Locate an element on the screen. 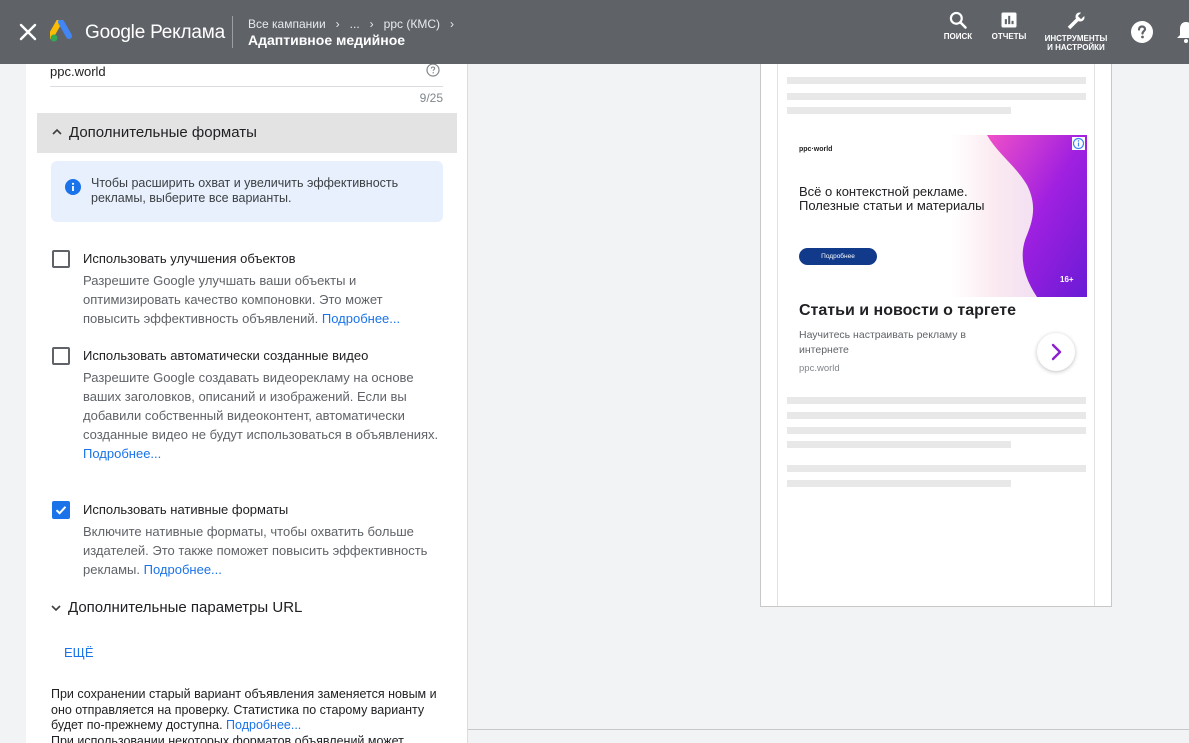 The image size is (1189, 743). reports-label: ОТЧЕТЫ is located at coordinates (1009, 36).